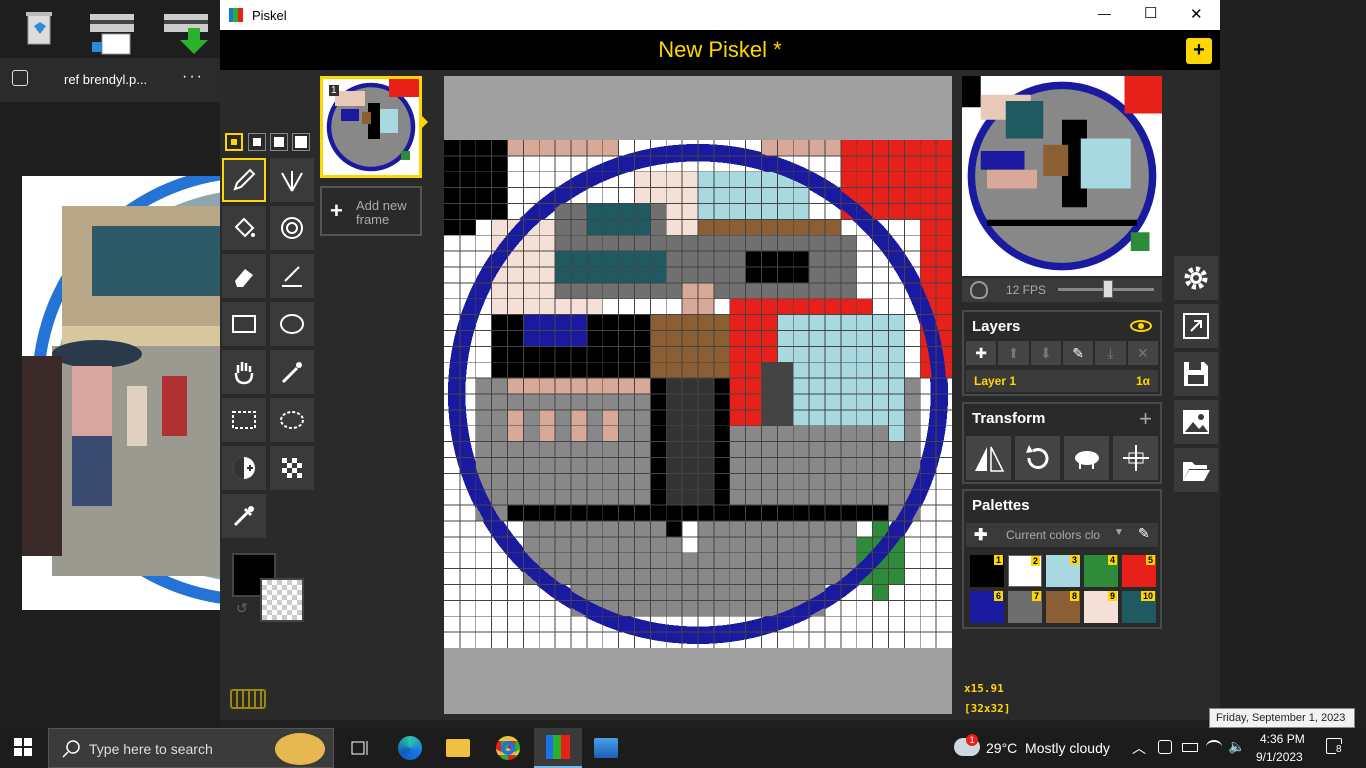 The image size is (1366, 768). Describe the element at coordinates (1142, 353) in the screenshot. I see `delete-layer-button: ✕` at that location.